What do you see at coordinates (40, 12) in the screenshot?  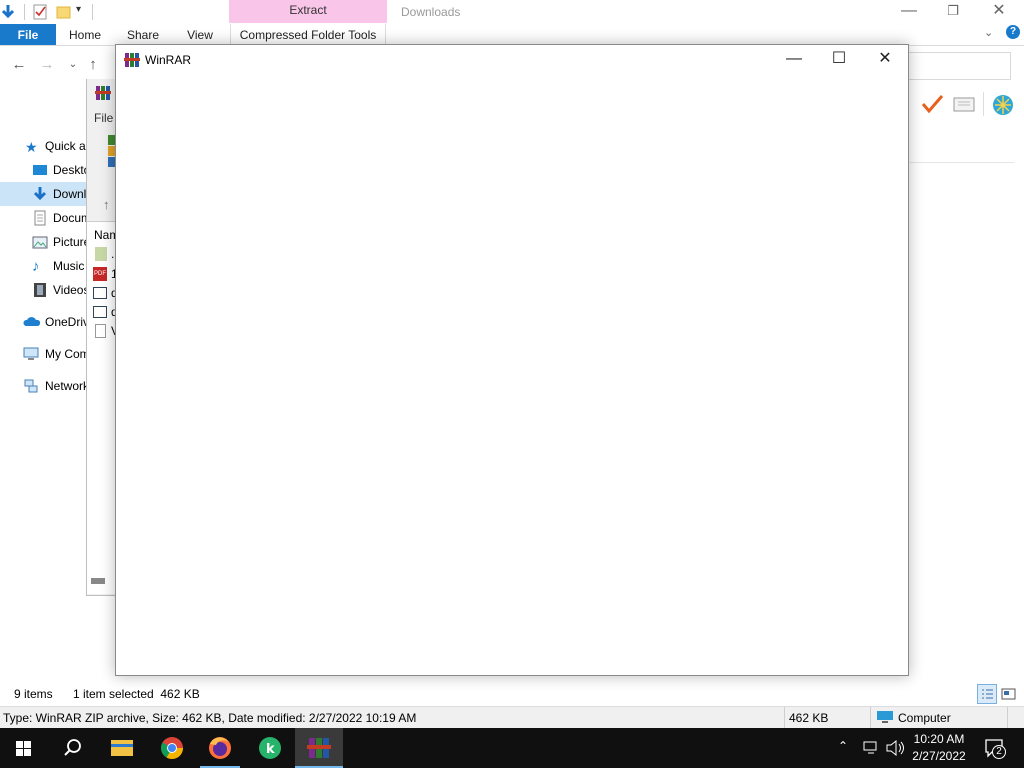 I see `properties-icon` at bounding box center [40, 12].